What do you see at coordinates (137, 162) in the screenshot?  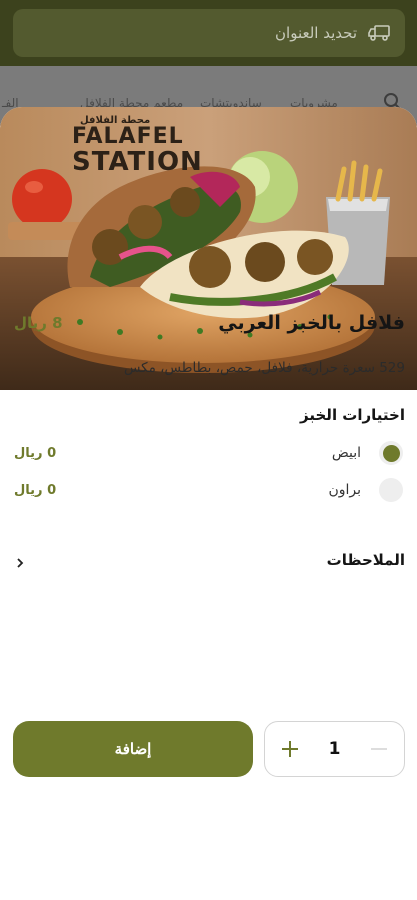 I see `logo-line-2: STATION` at bounding box center [137, 162].